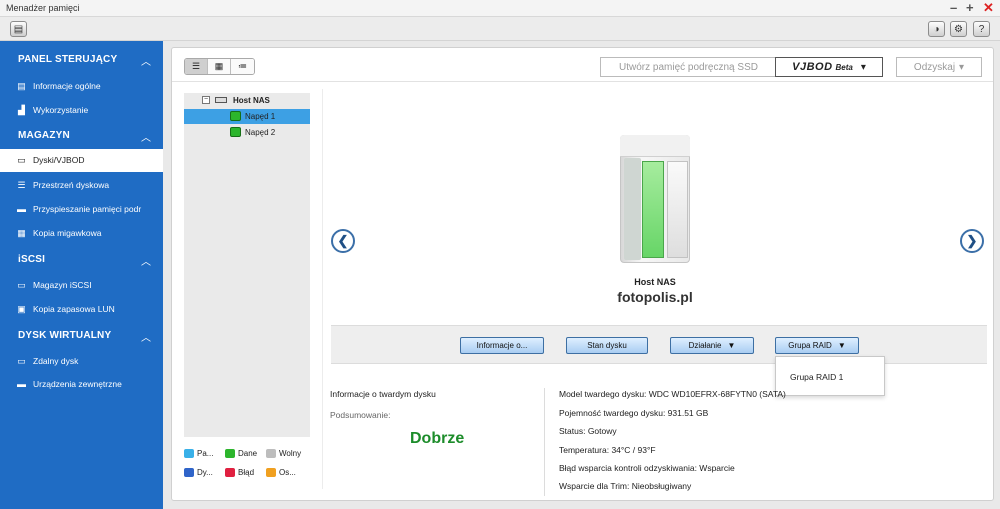 The width and height of the screenshot is (1000, 509). What do you see at coordinates (81, 185) in the screenshot?
I see `sidebar-item-storage-space: ☰ Przestrzeń dyskowa` at bounding box center [81, 185].